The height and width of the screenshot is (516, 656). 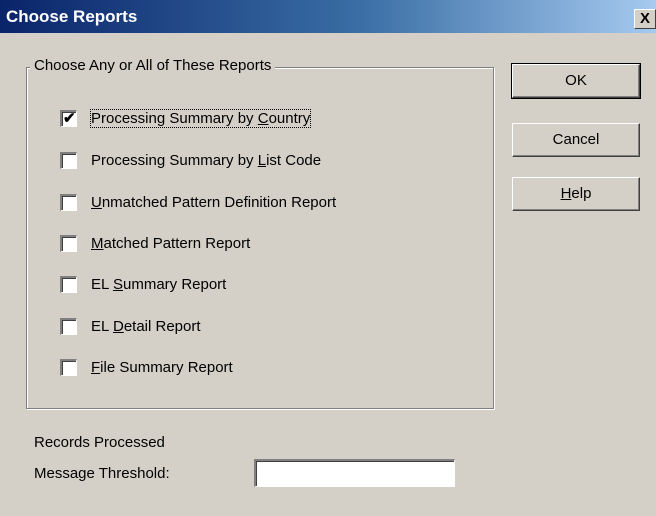 I want to click on checkbox-row-summary-by-list-code: Processing Summary by List Code, so click(x=190, y=160).